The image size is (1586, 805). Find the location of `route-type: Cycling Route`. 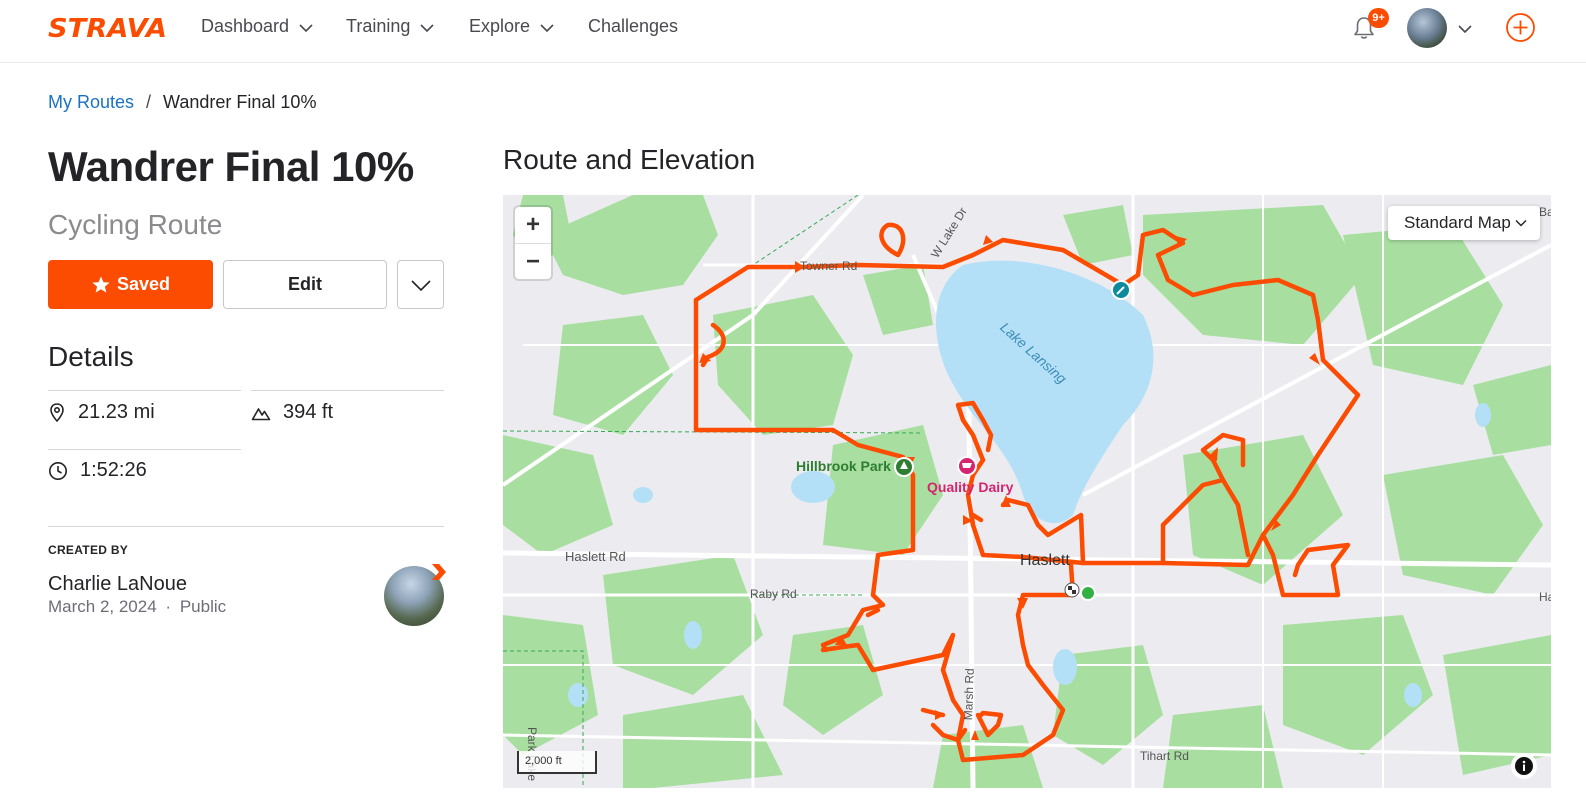

route-type: Cycling Route is located at coordinates (135, 224).